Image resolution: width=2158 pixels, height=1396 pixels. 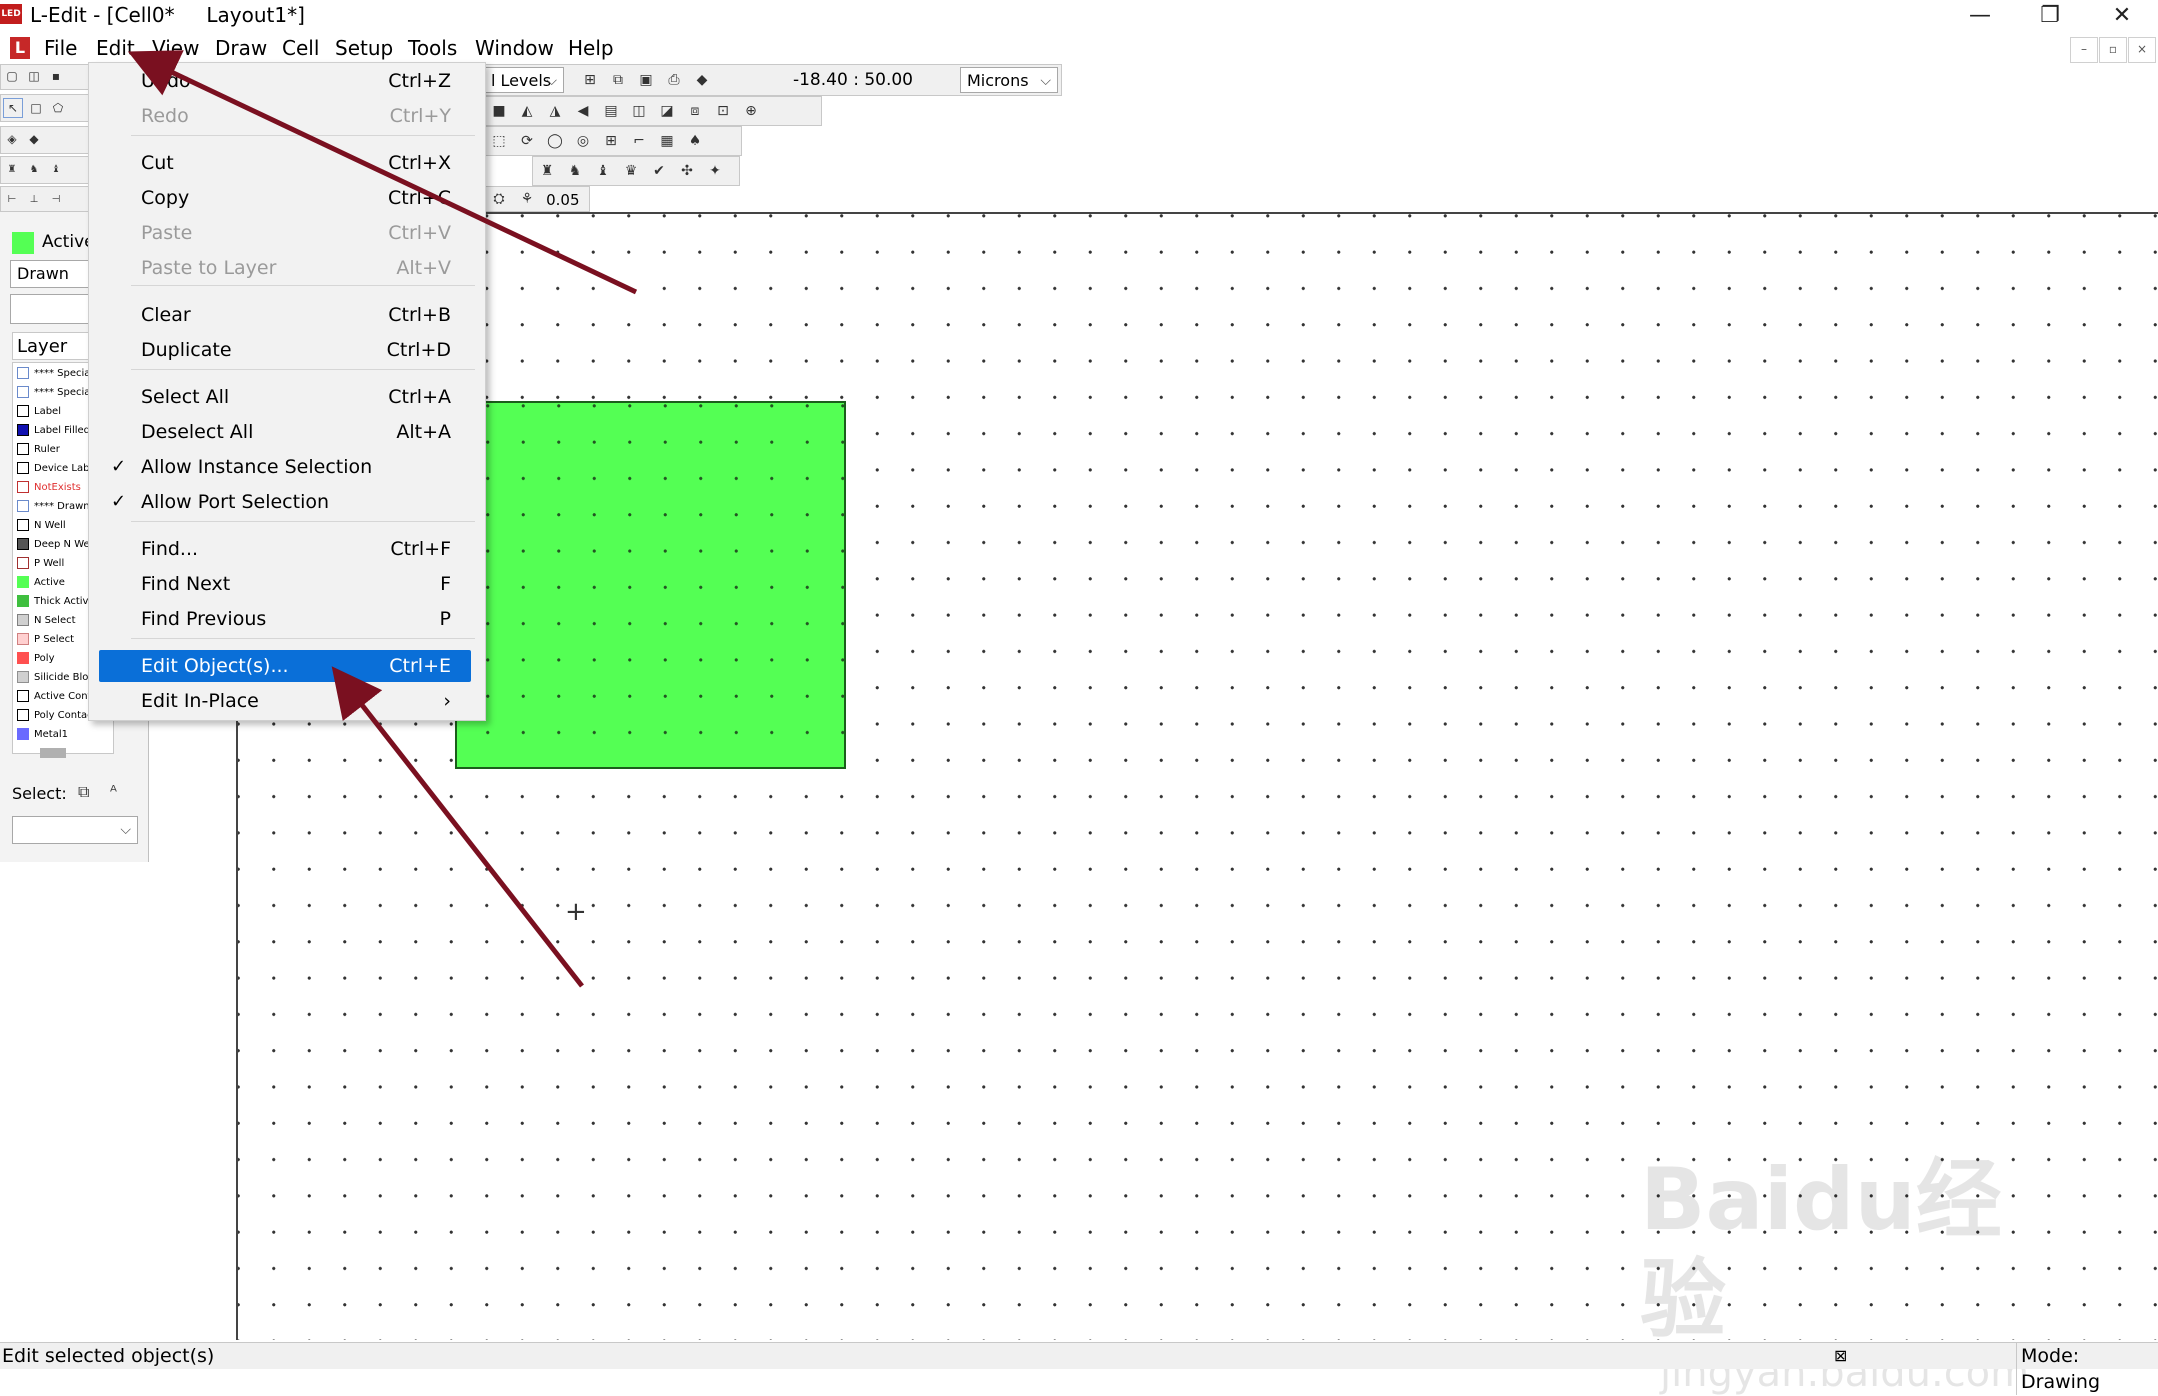 I want to click on annotation-arrow-edit-objects, so click(x=457, y=827).